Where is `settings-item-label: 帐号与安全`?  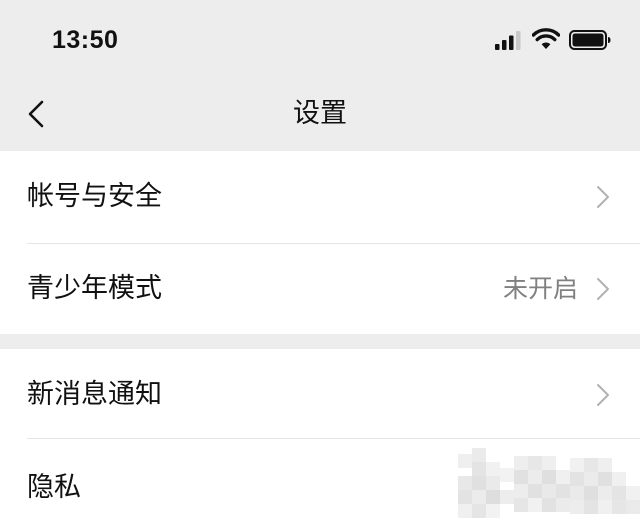 settings-item-label: 帐号与安全 is located at coordinates (94, 196).